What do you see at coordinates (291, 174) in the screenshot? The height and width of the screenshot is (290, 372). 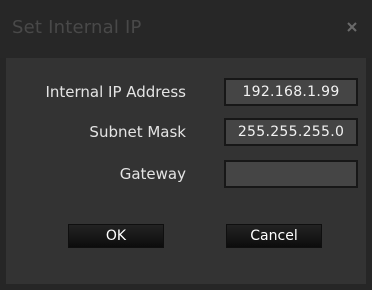 I see `gateway-input` at bounding box center [291, 174].